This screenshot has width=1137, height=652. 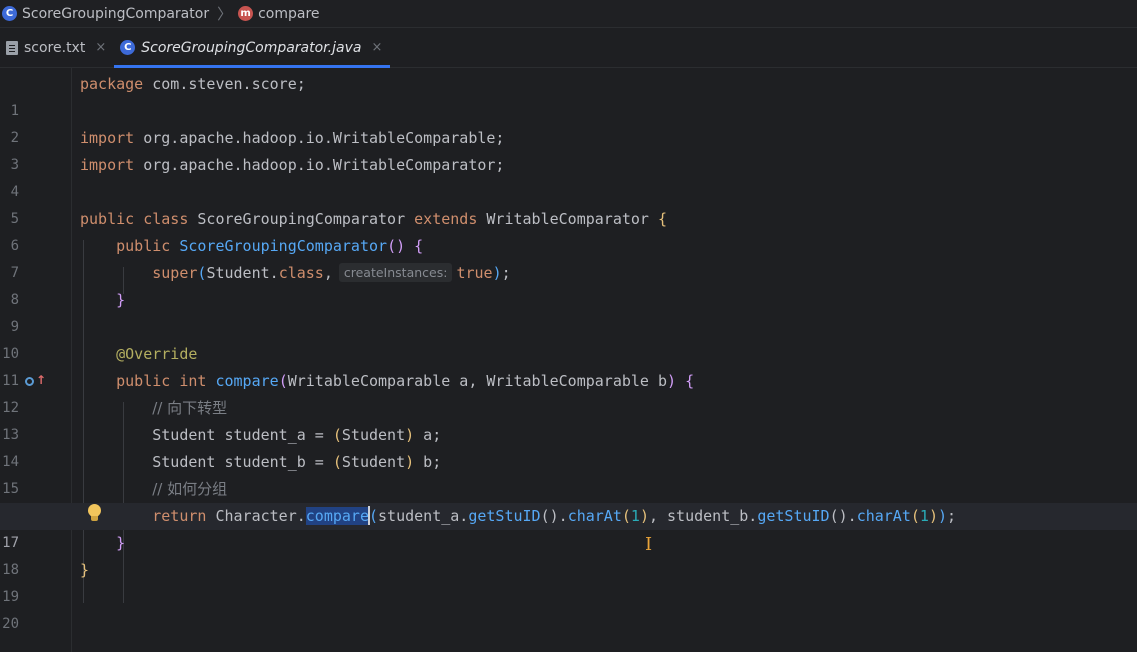 I want to click on breadcrumb-class-label: ScoreGroupingComparator, so click(x=116, y=13).